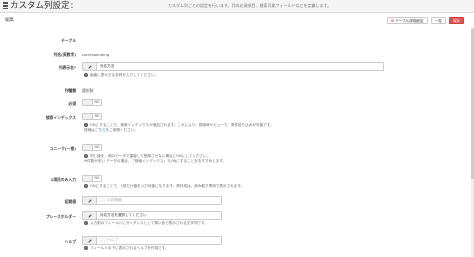 The height and width of the screenshot is (257, 474). Describe the element at coordinates (5, 5) in the screenshot. I see `list-icon` at that location.